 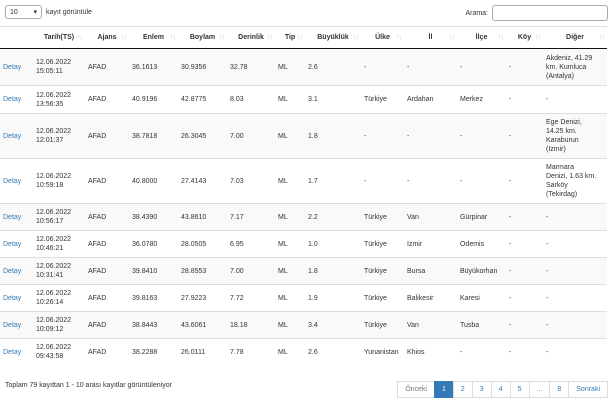 I want to click on cell-other-line: -, so click(x=547, y=325).